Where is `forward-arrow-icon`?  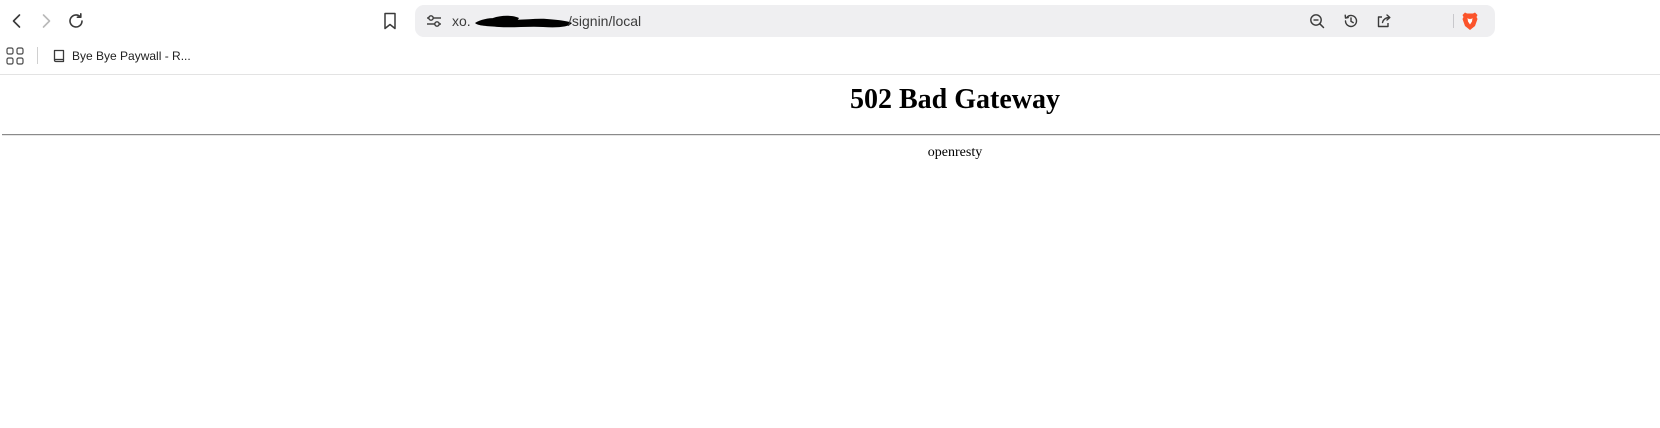
forward-arrow-icon is located at coordinates (46, 21).